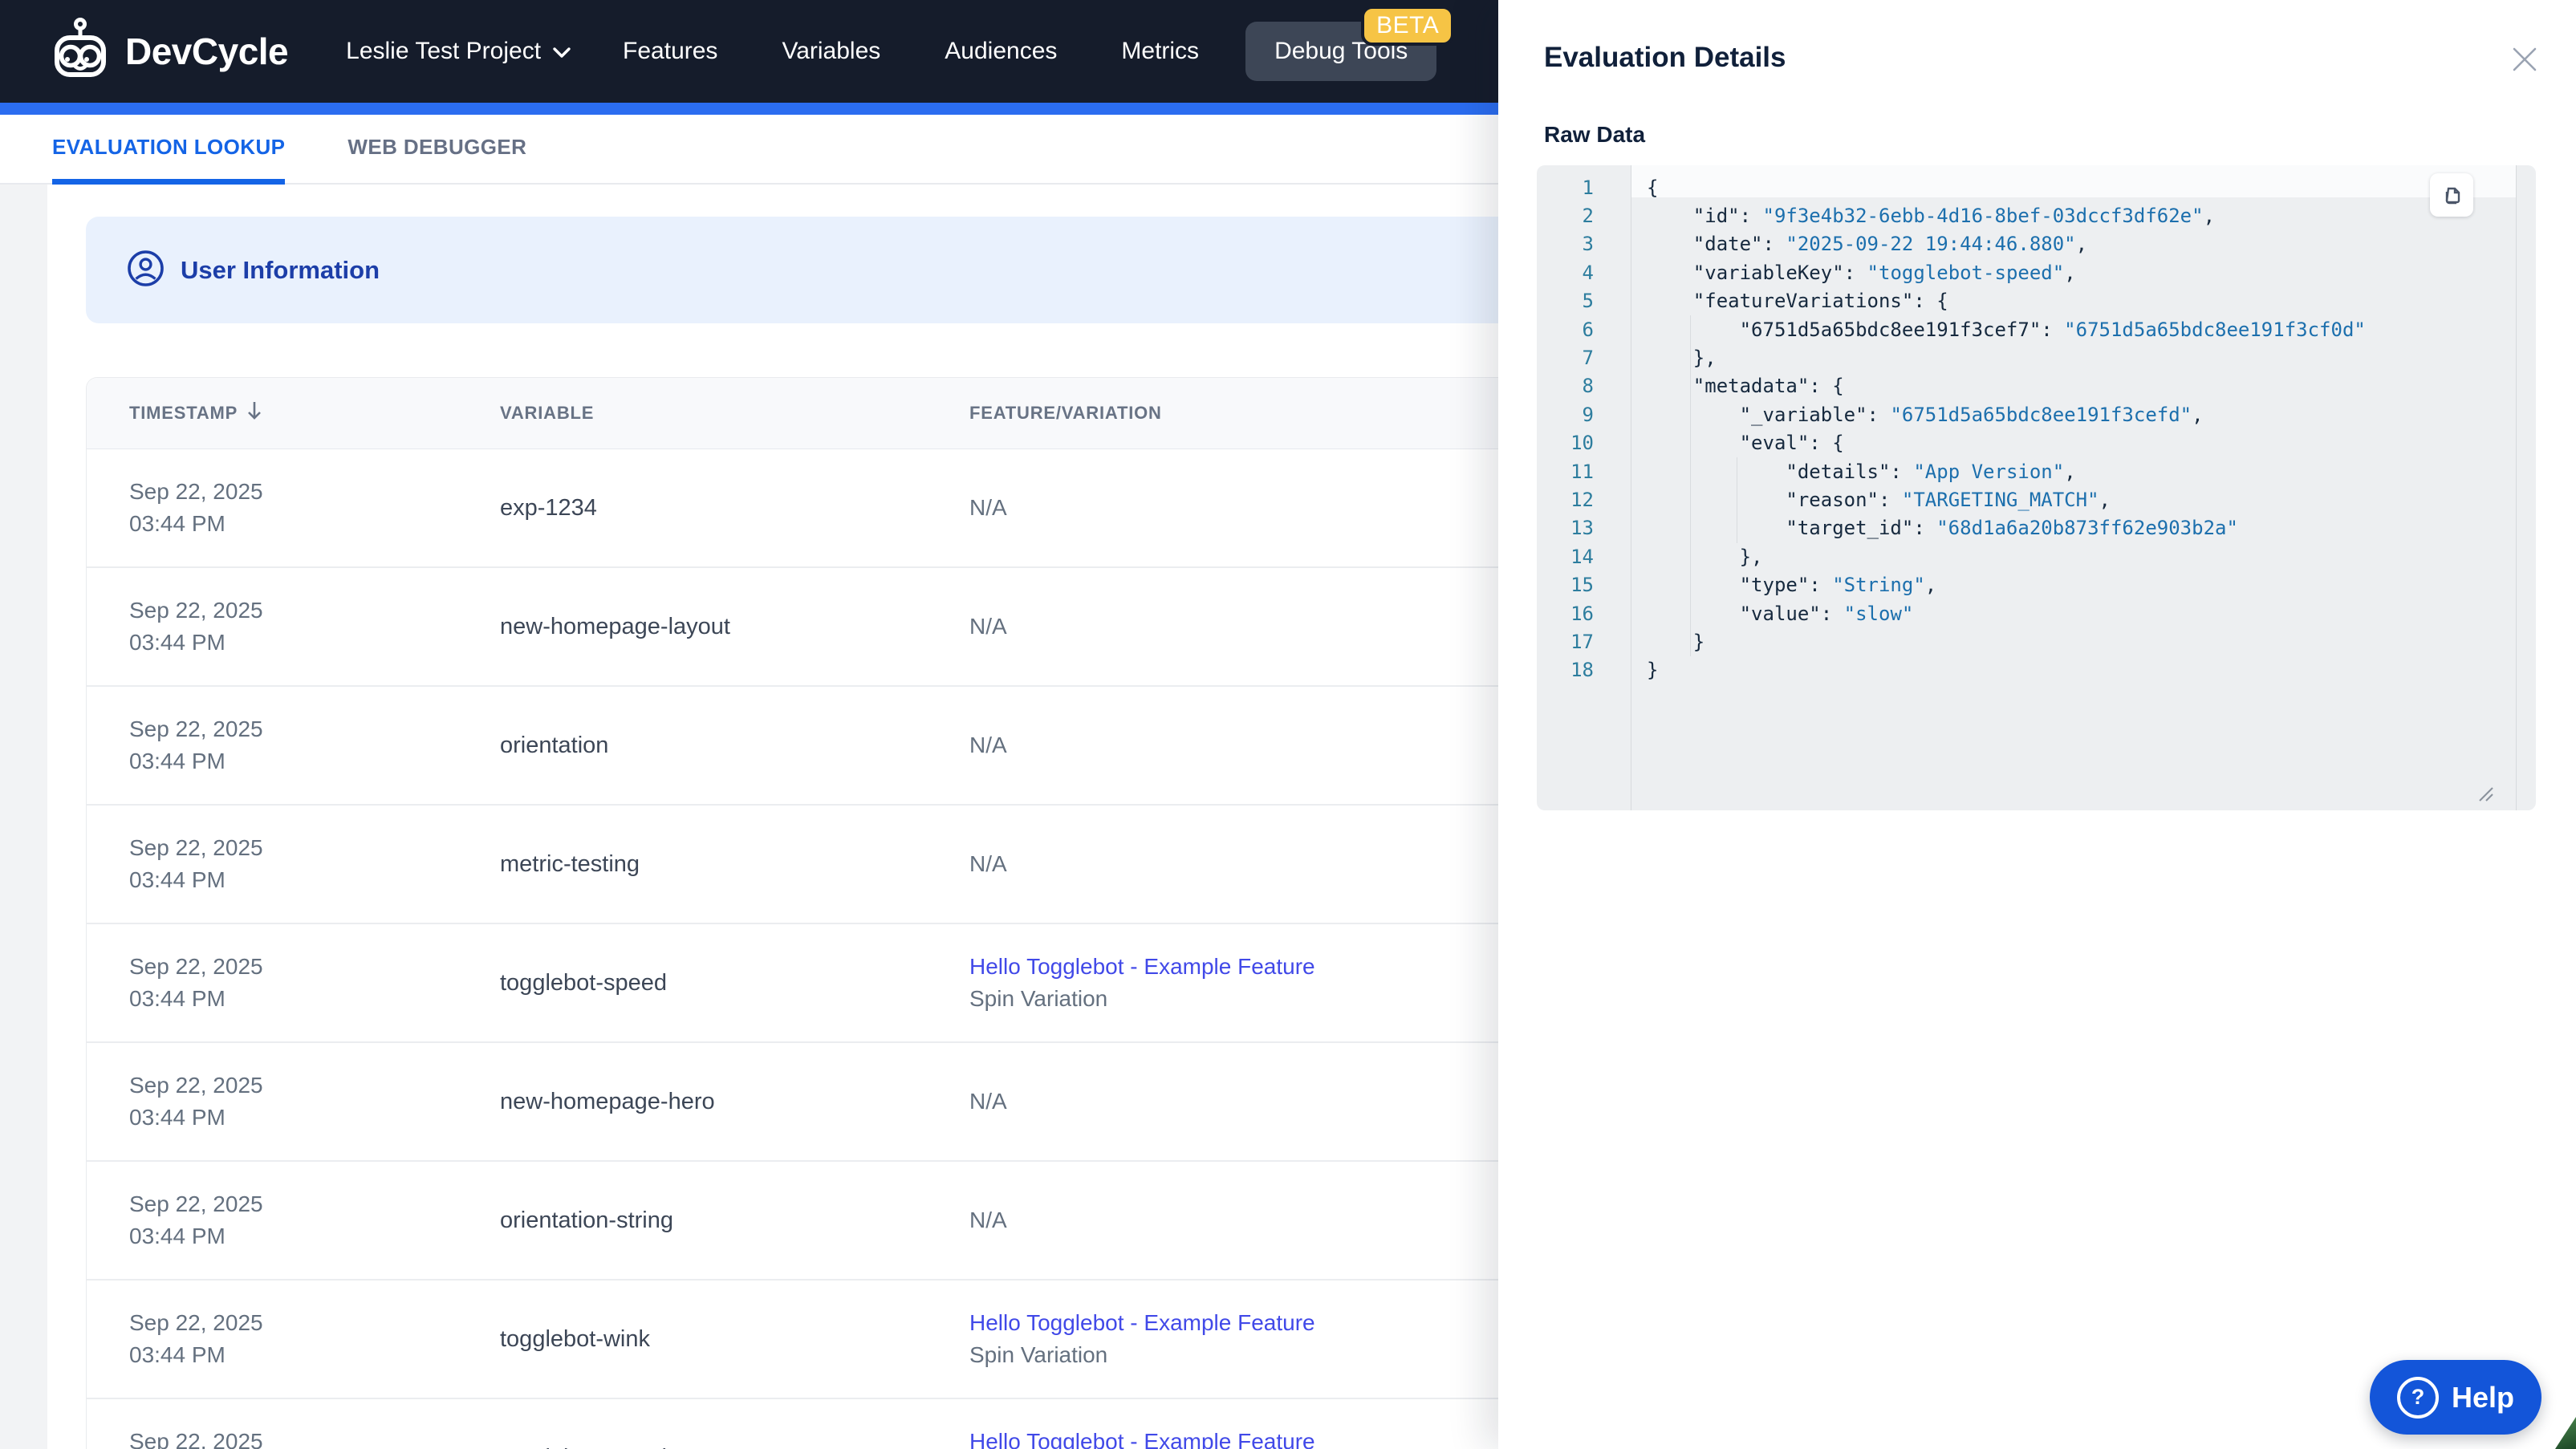 The height and width of the screenshot is (1449, 2576). I want to click on close-icon, so click(2525, 59).